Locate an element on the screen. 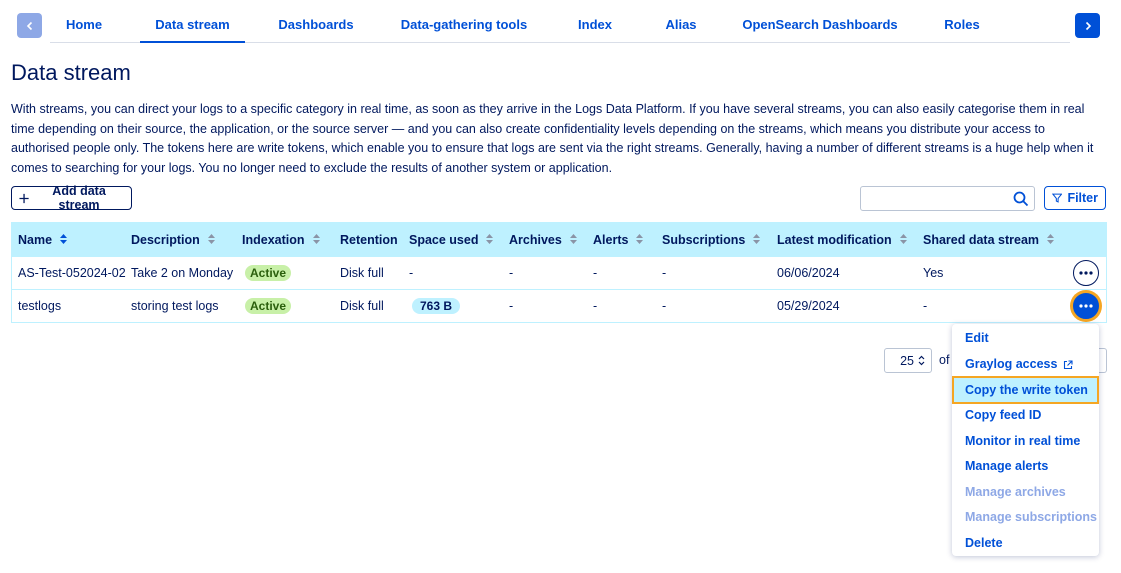  tab-home: Home is located at coordinates (84, 21).